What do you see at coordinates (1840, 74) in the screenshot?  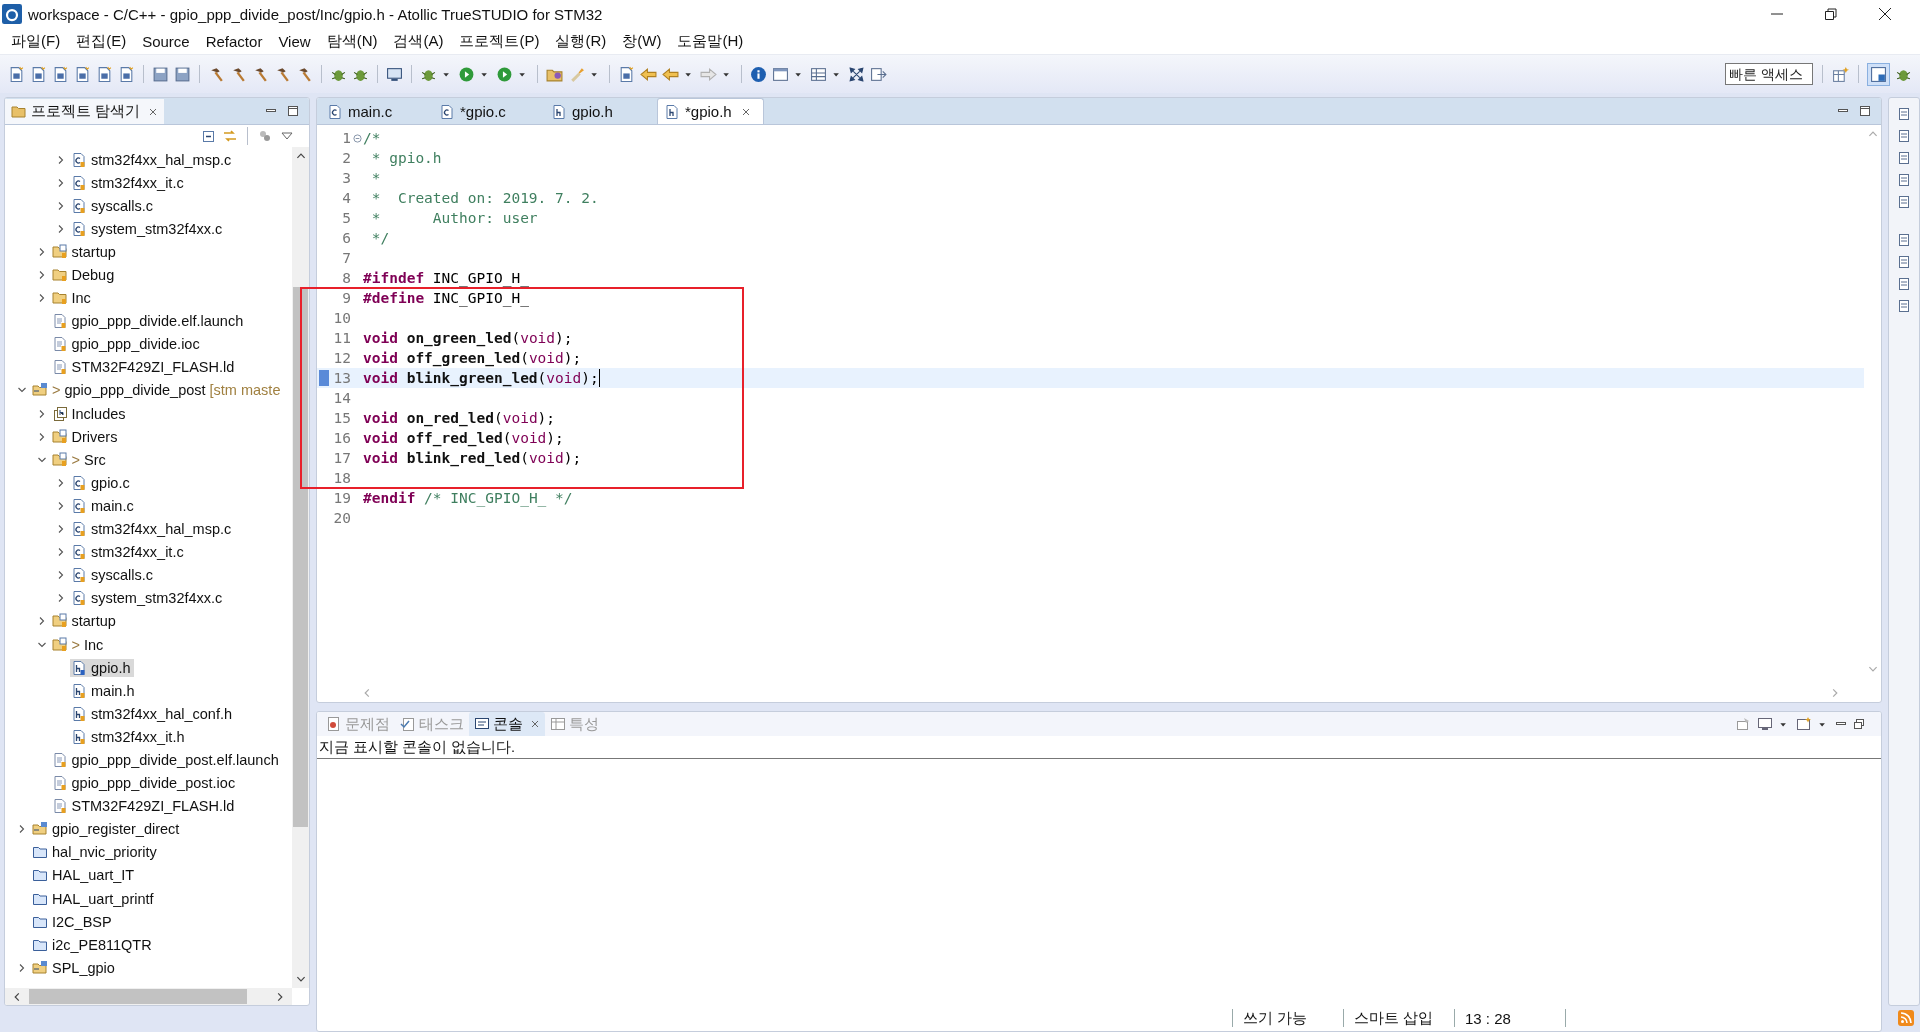 I see `open-perspective-icon` at bounding box center [1840, 74].